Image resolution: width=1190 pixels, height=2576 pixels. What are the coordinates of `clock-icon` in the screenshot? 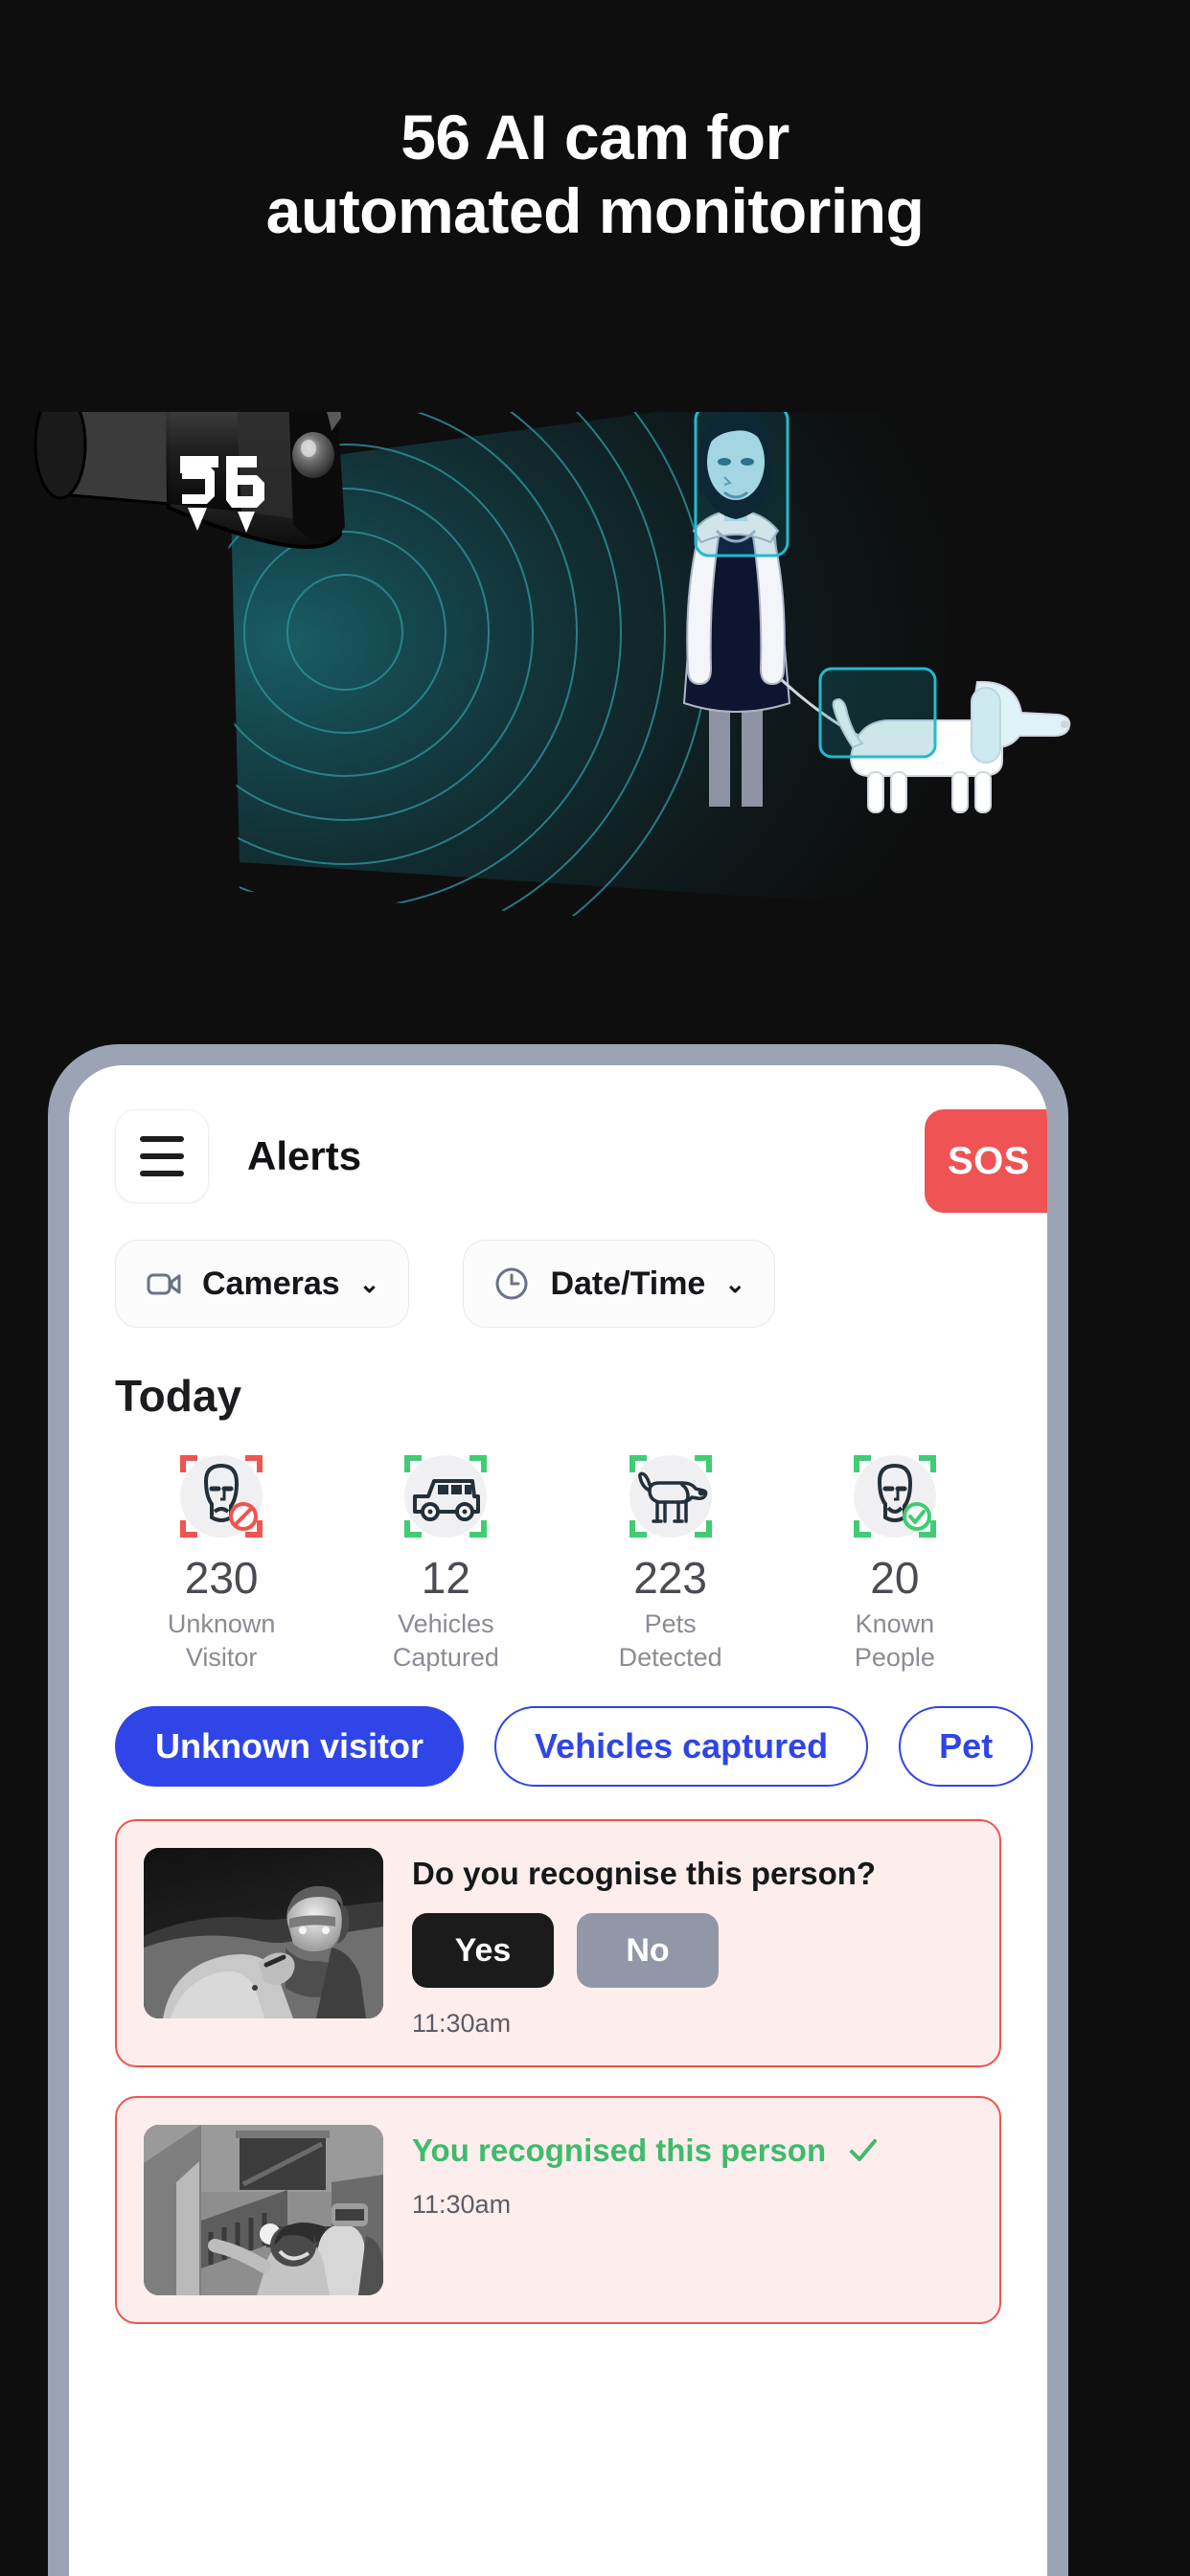 It's located at (512, 1284).